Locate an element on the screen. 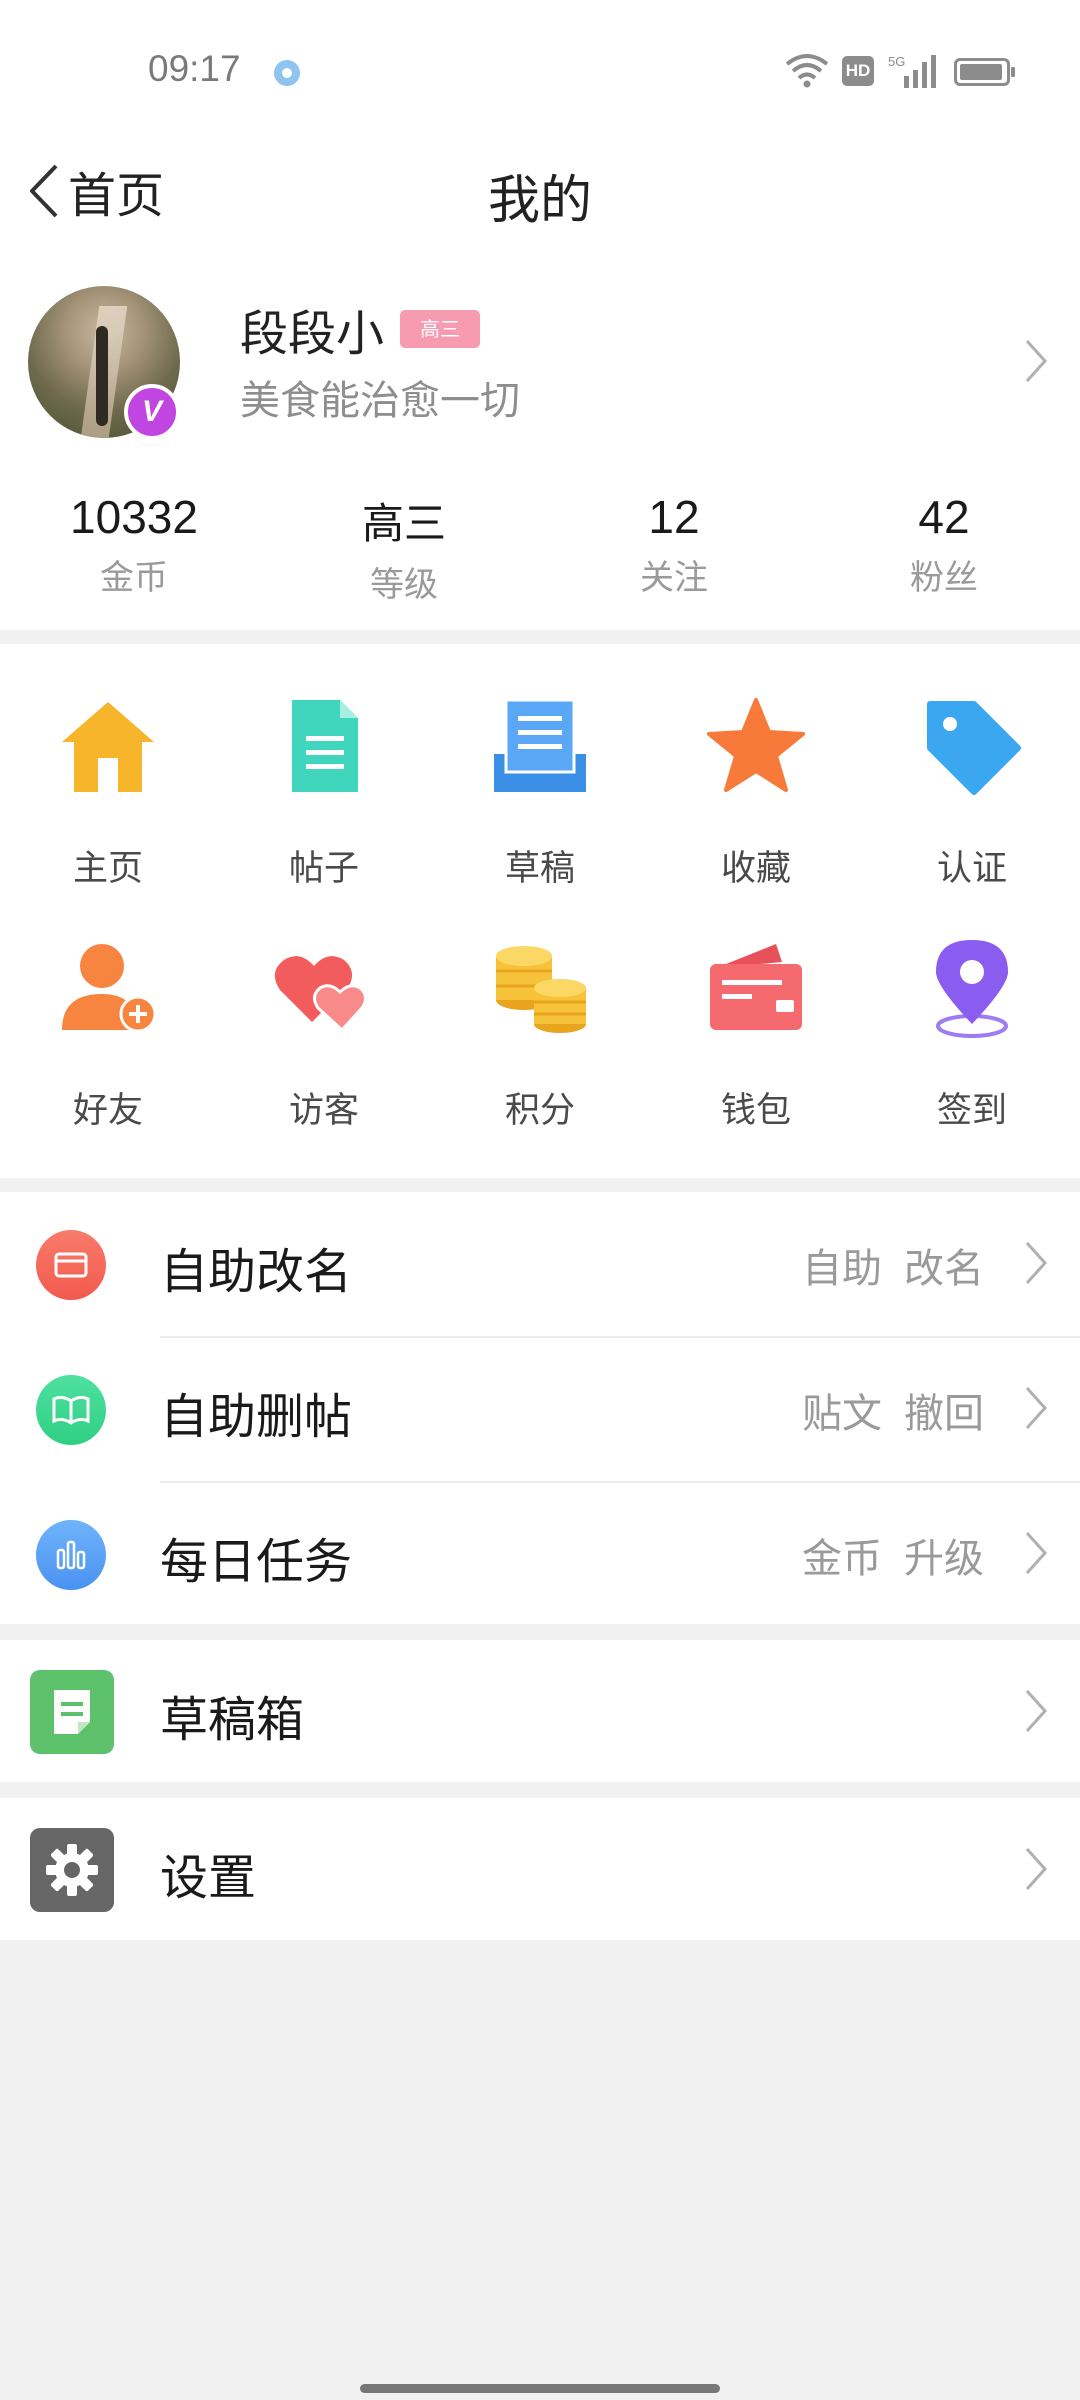 The height and width of the screenshot is (2400, 1080). star-icon is located at coordinates (756, 745).